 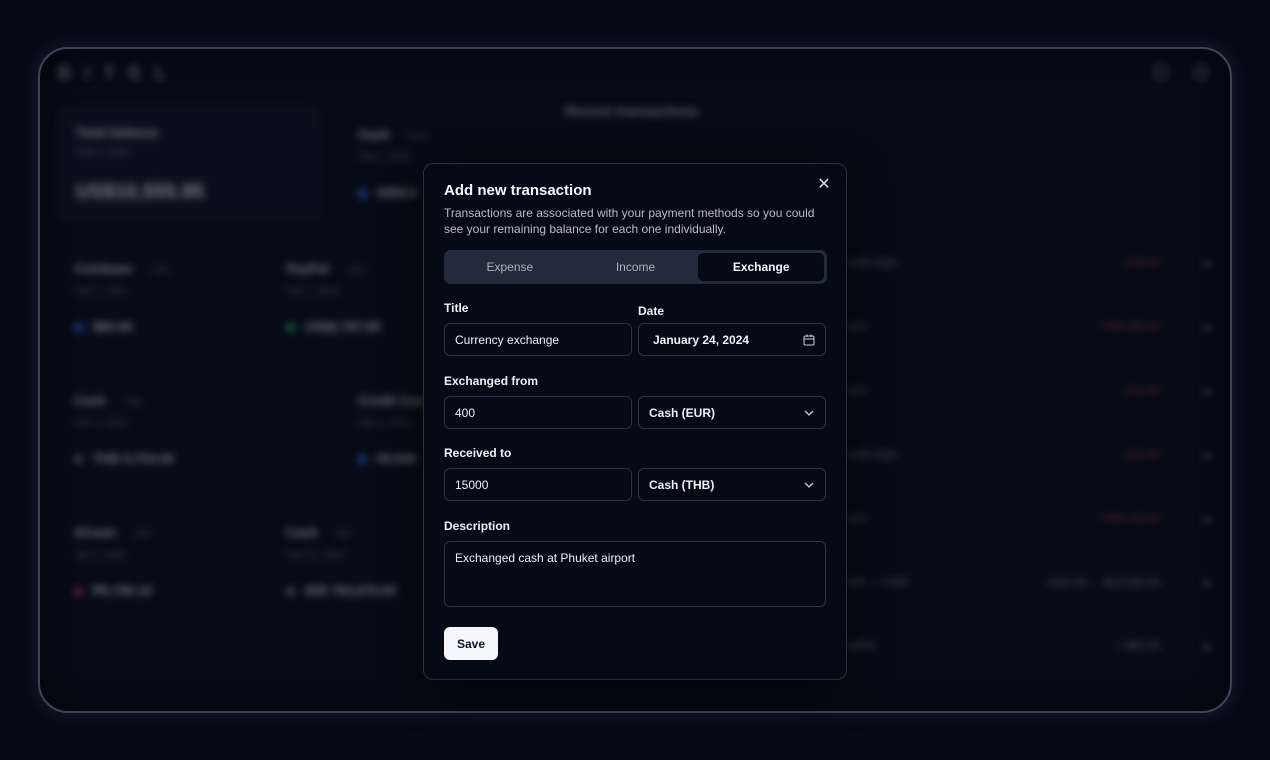 What do you see at coordinates (397, 458) in the screenshot?
I see `account-balance: €5,040` at bounding box center [397, 458].